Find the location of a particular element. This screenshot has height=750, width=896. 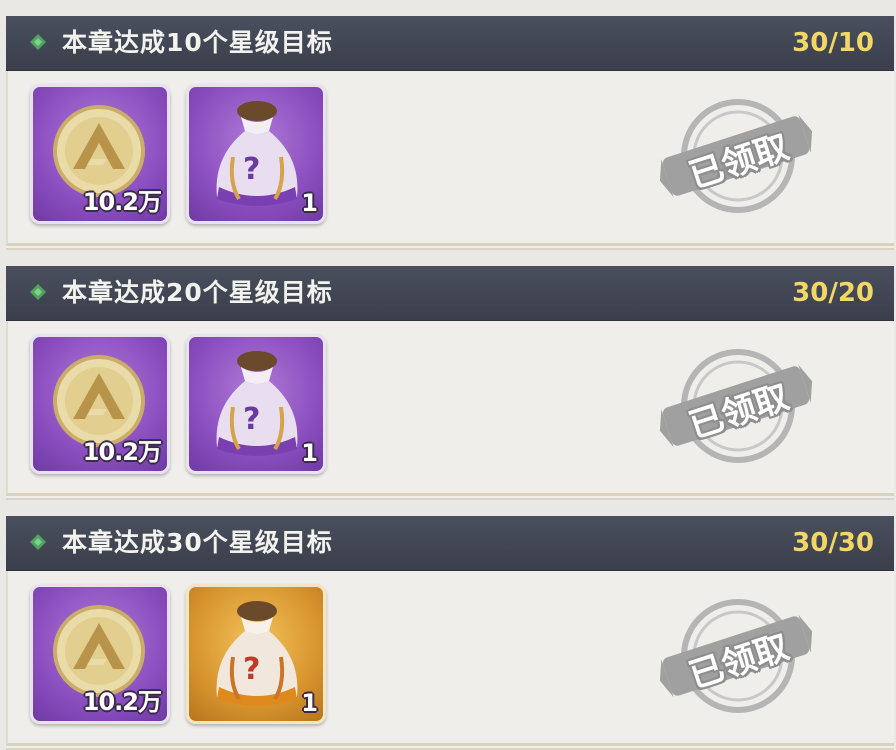

mission-progress: 30/30 is located at coordinates (833, 543).